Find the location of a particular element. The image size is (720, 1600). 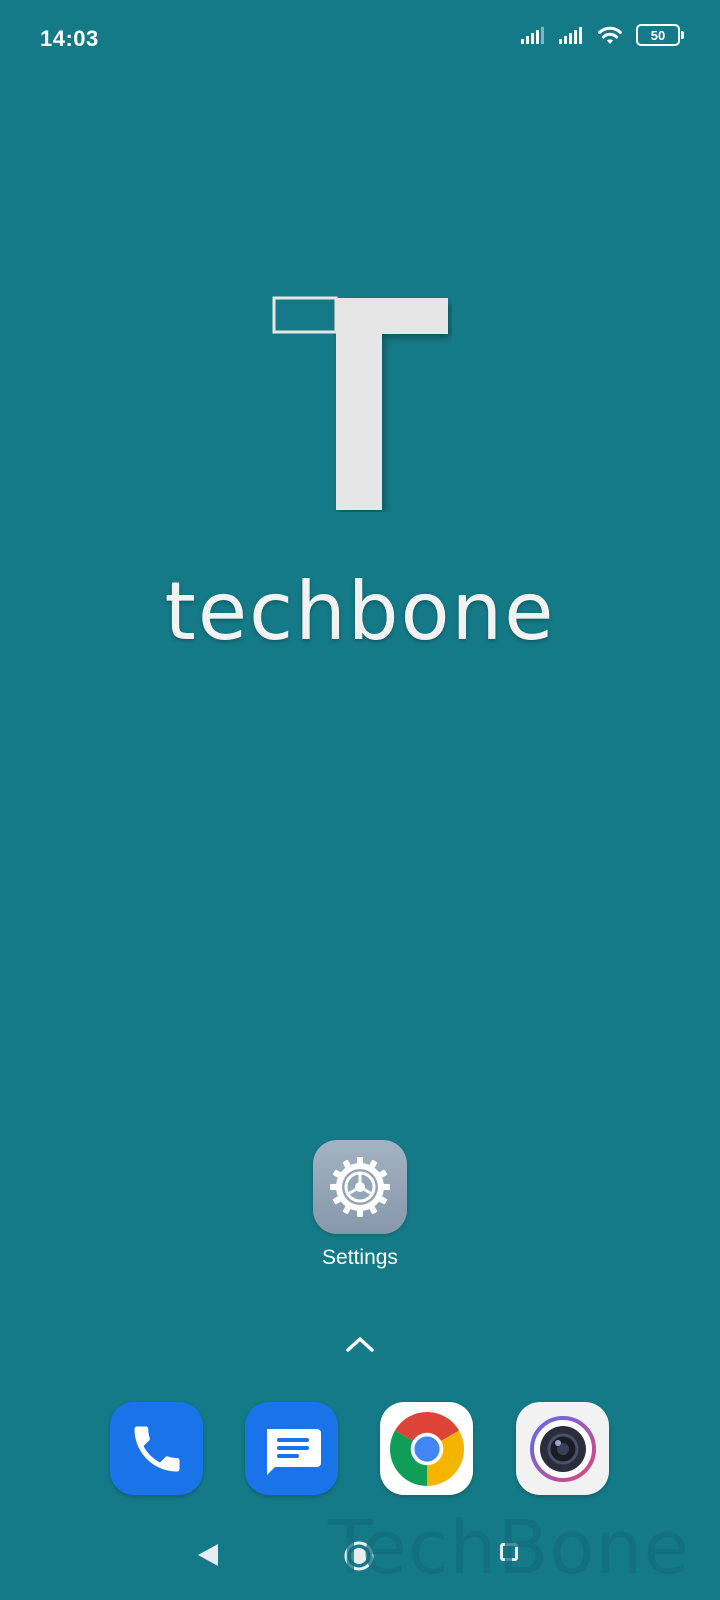

messages-app is located at coordinates (291, 1448).